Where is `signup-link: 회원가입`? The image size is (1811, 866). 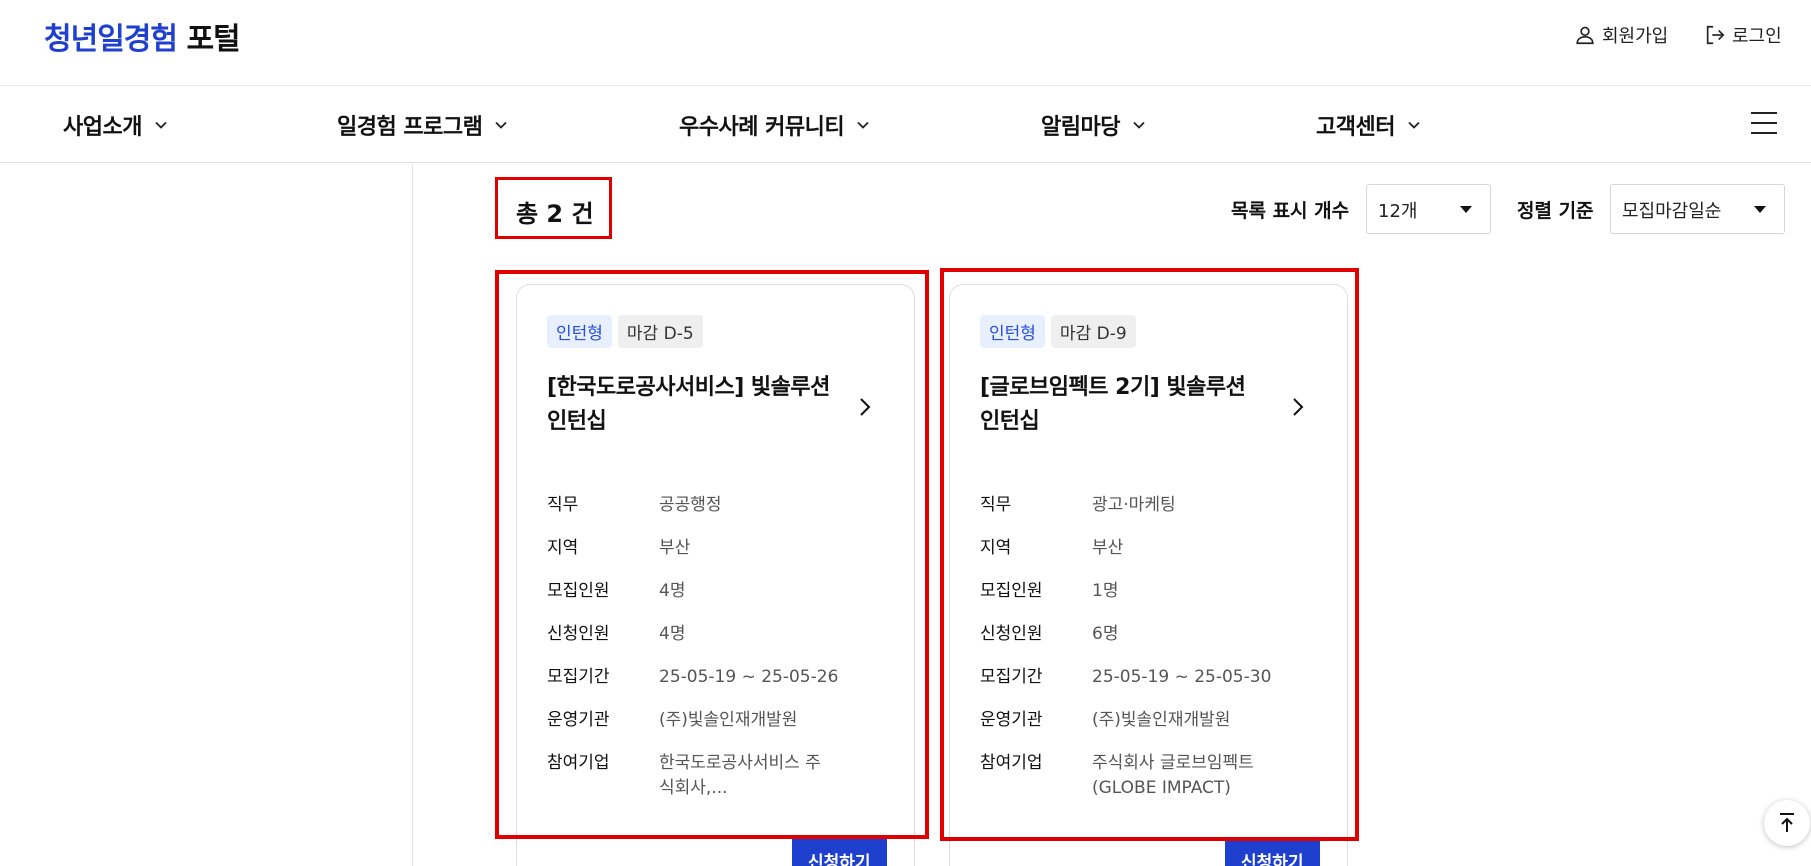 signup-link: 회원가입 is located at coordinates (1621, 35).